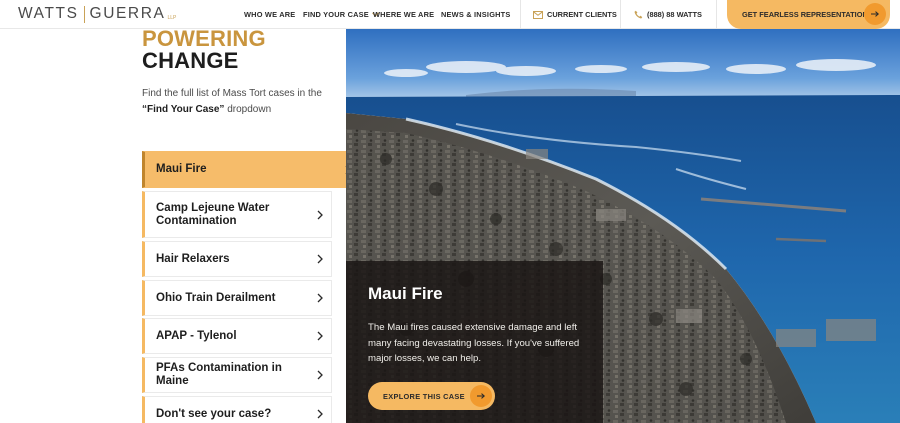  I want to click on nav-news-insights: NEWS & INSIGHTS, so click(476, 14).